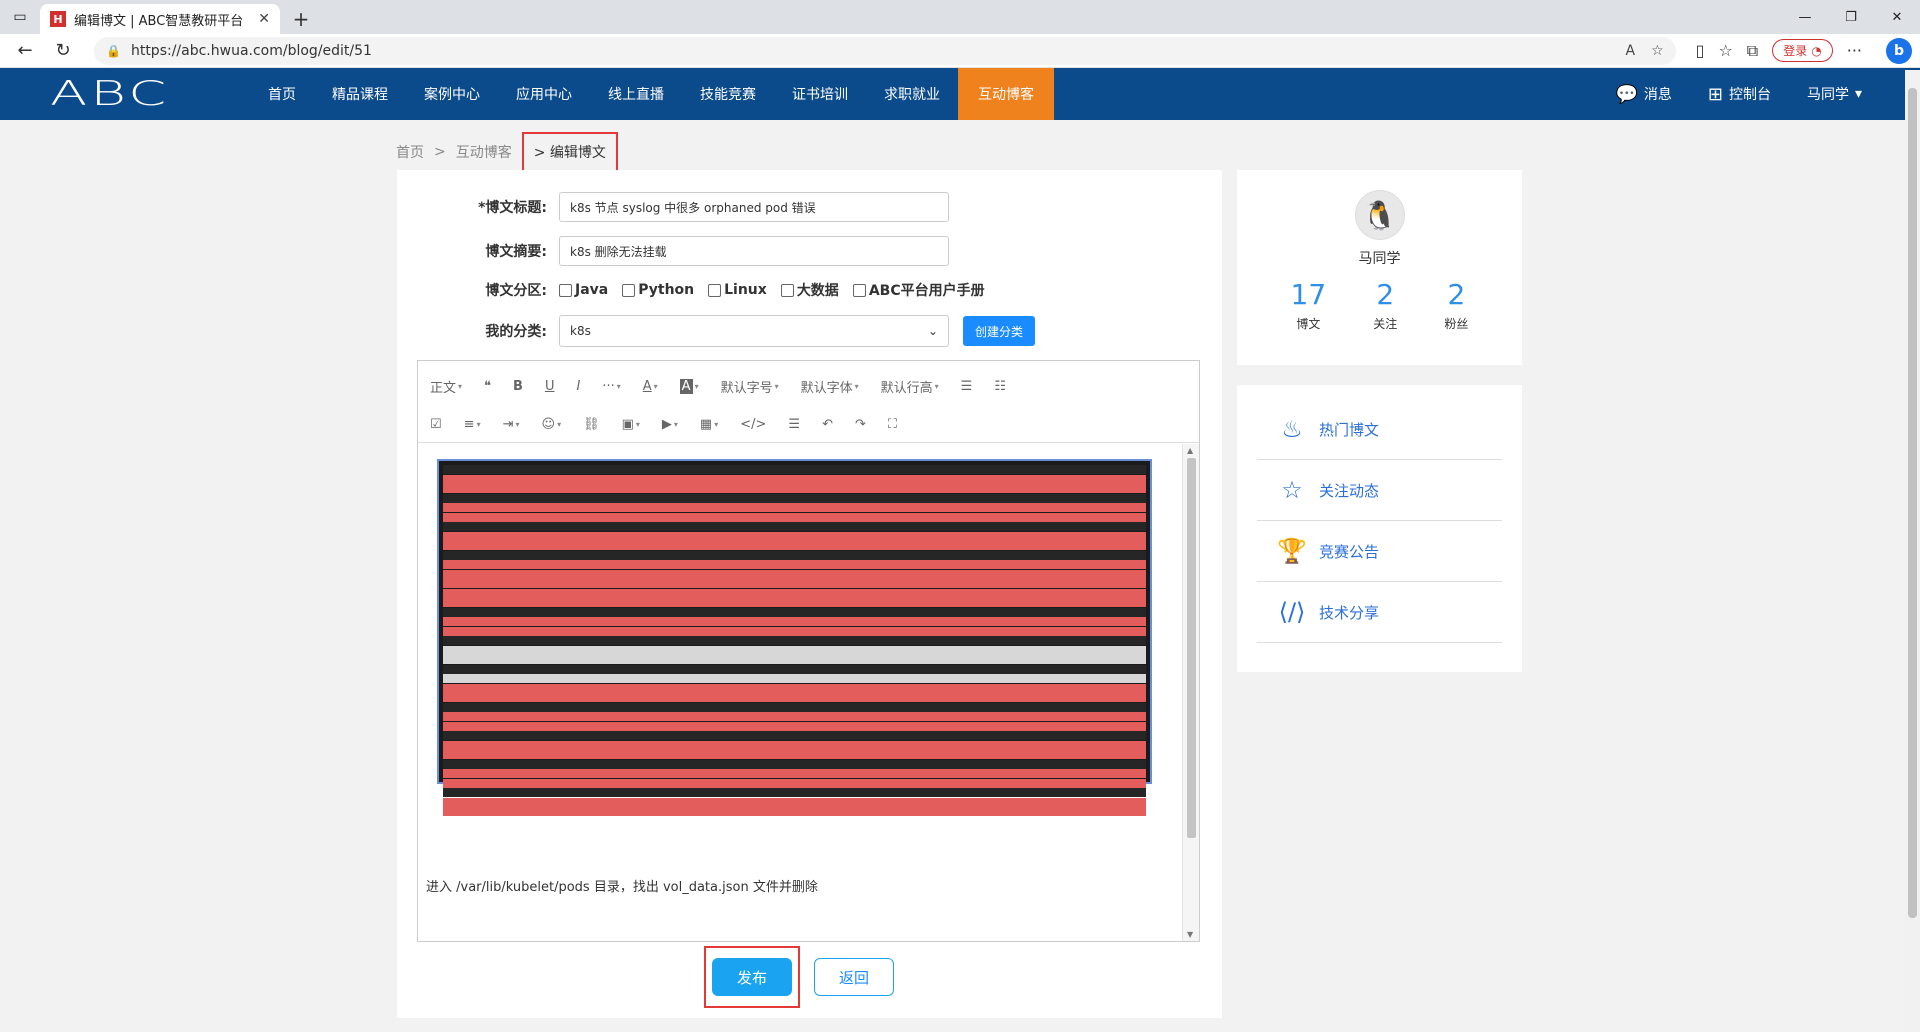 The image size is (1920, 1032). I want to click on scroll-up-icon: ▲, so click(1190, 450).